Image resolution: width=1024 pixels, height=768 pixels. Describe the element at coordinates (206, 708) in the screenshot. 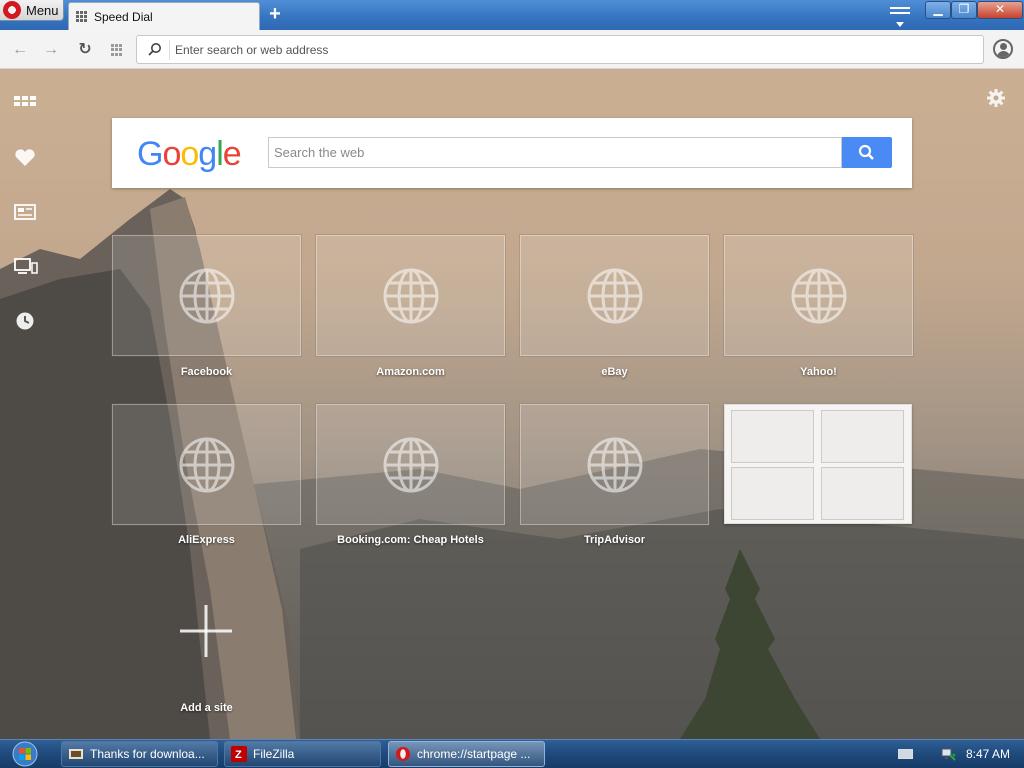

I see `add-site-label: Add a site` at that location.